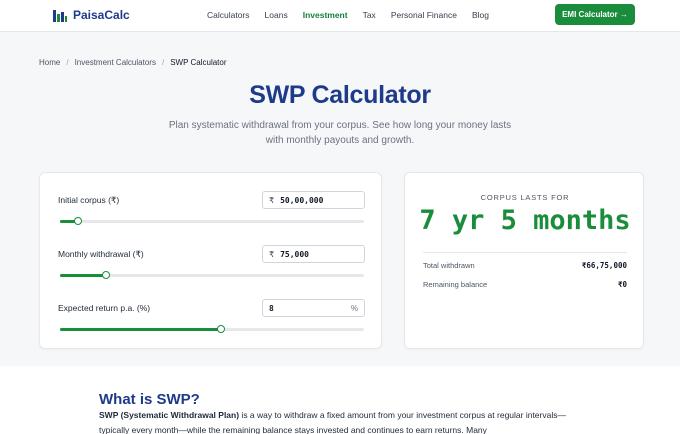  I want to click on logo: PaisaCalc, so click(91, 15).